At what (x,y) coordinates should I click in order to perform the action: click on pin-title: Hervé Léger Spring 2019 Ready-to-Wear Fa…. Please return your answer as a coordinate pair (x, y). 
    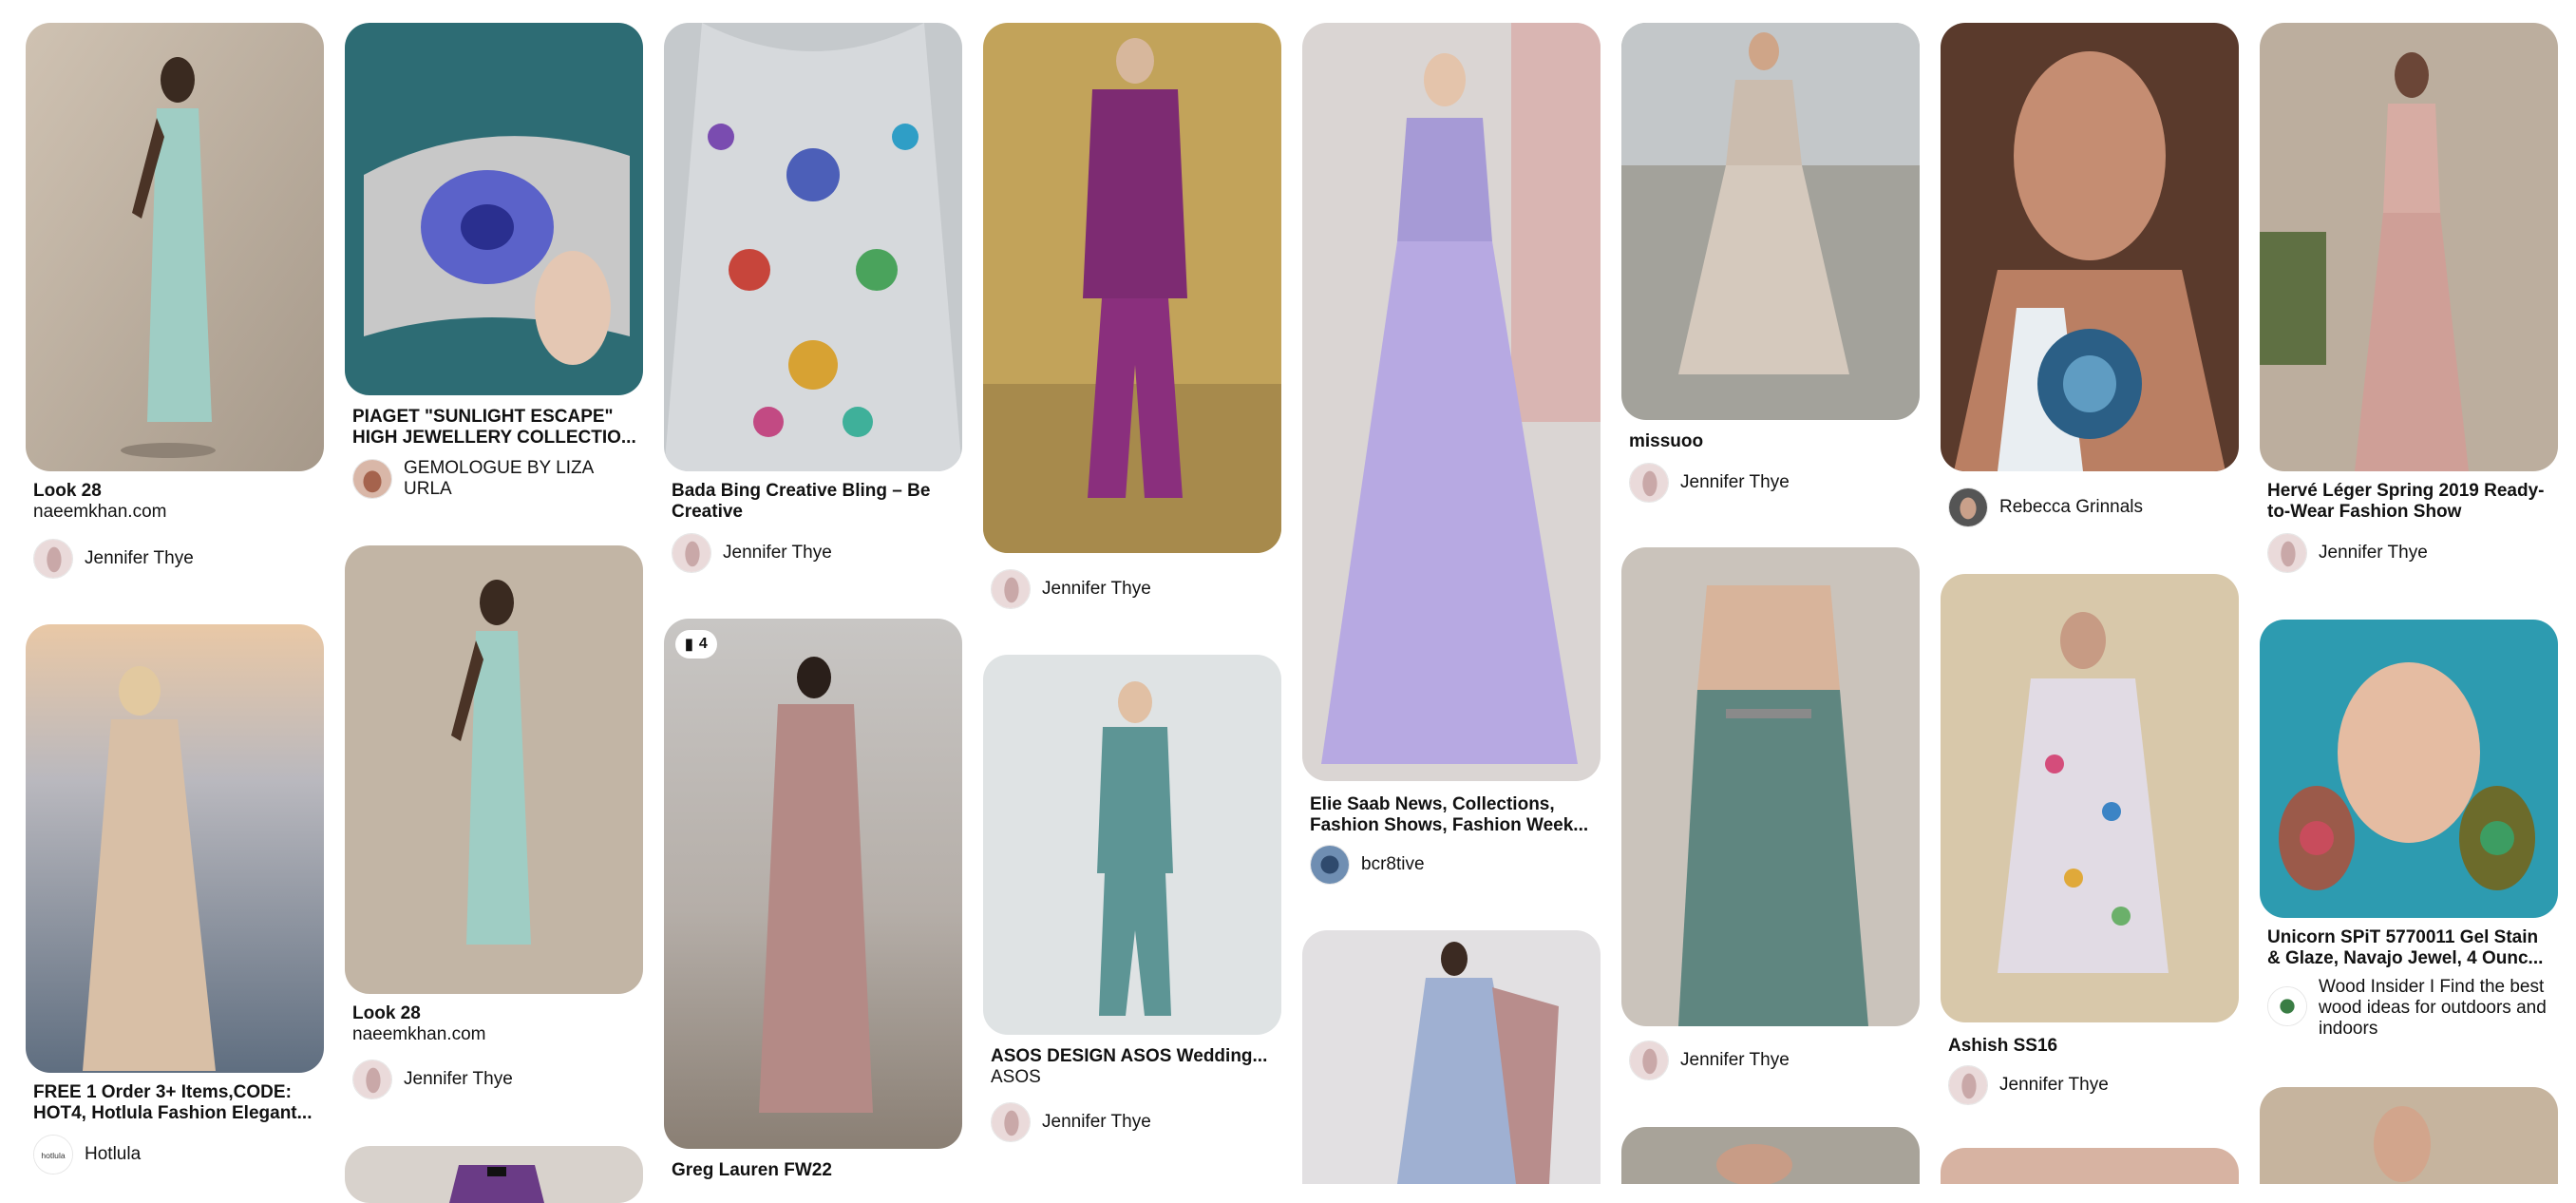
    Looking at the image, I should click on (2409, 502).